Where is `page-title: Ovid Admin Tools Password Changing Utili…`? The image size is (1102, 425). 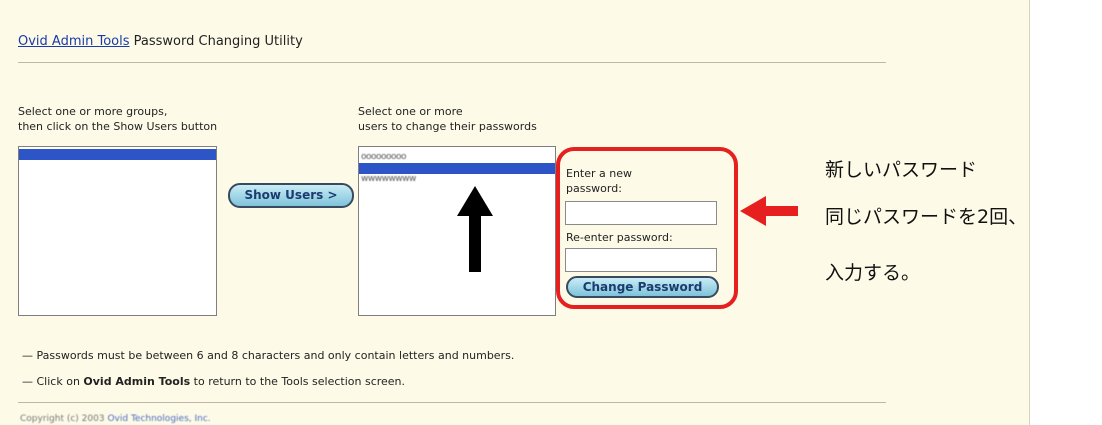
page-title: Ovid Admin Tools Password Changing Utili… is located at coordinates (160, 41).